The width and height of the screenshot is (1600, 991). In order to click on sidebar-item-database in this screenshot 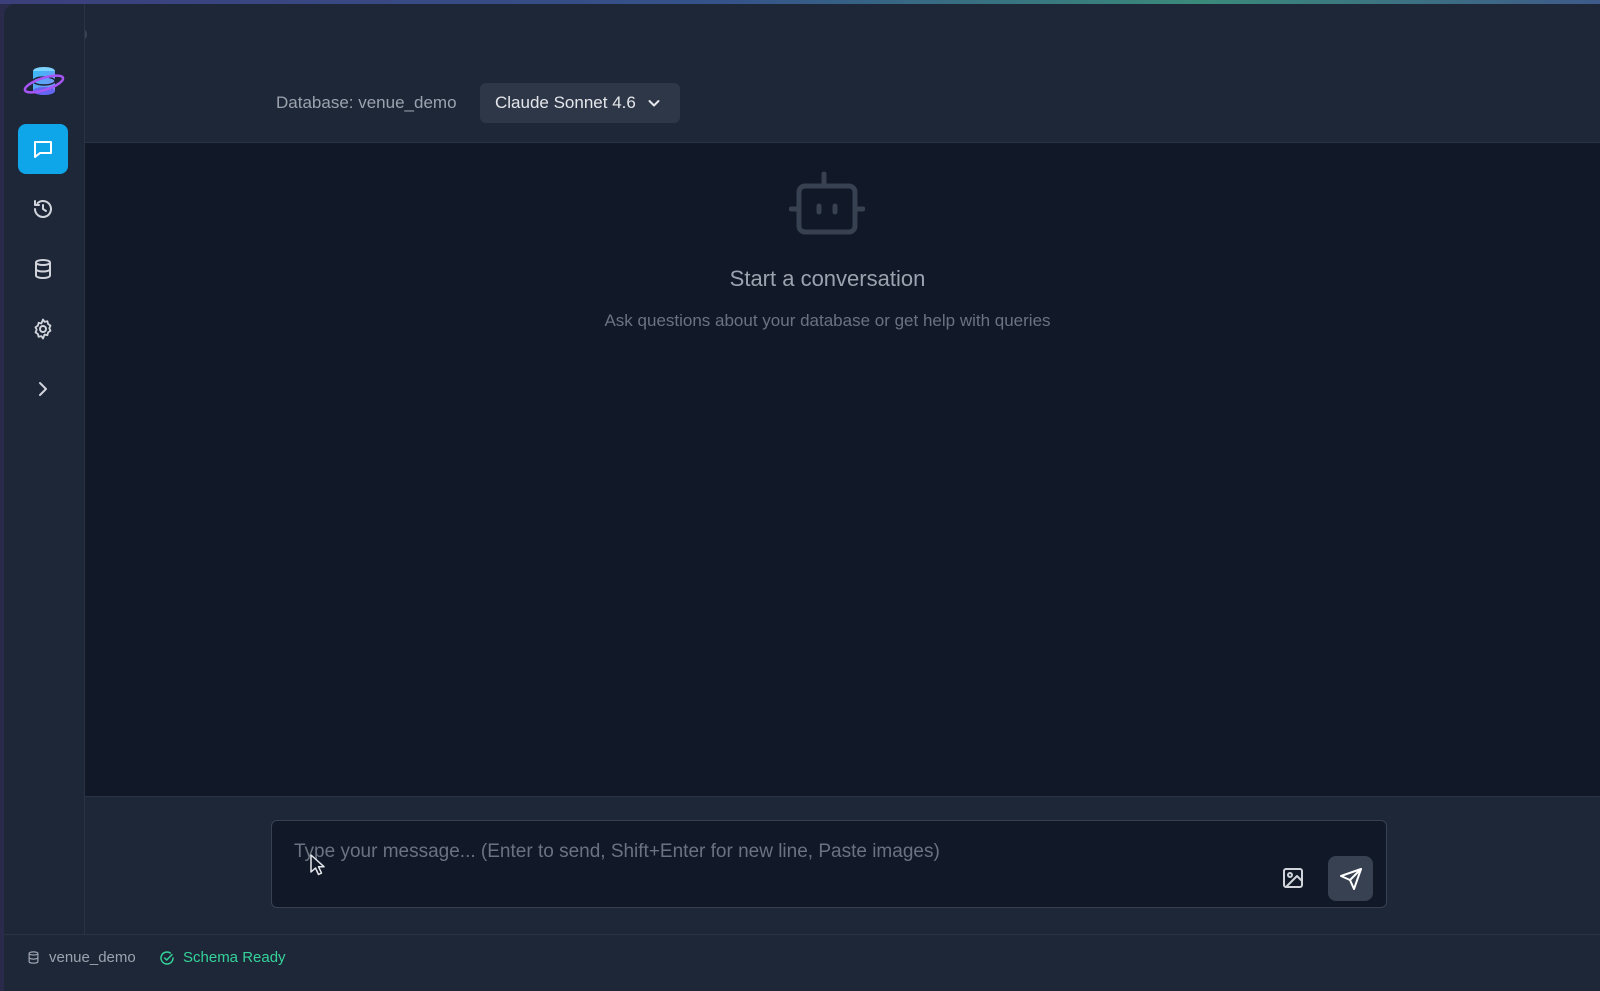, I will do `click(43, 269)`.